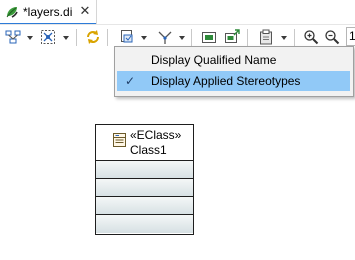 Image resolution: width=355 pixels, height=260 pixels. What do you see at coordinates (85, 11) in the screenshot?
I see `close-icon: ✕` at bounding box center [85, 11].